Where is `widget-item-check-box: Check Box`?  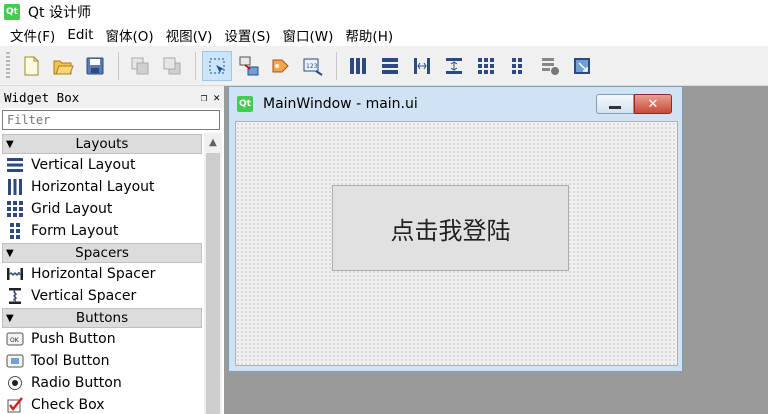 widget-item-check-box: Check Box is located at coordinates (102, 404).